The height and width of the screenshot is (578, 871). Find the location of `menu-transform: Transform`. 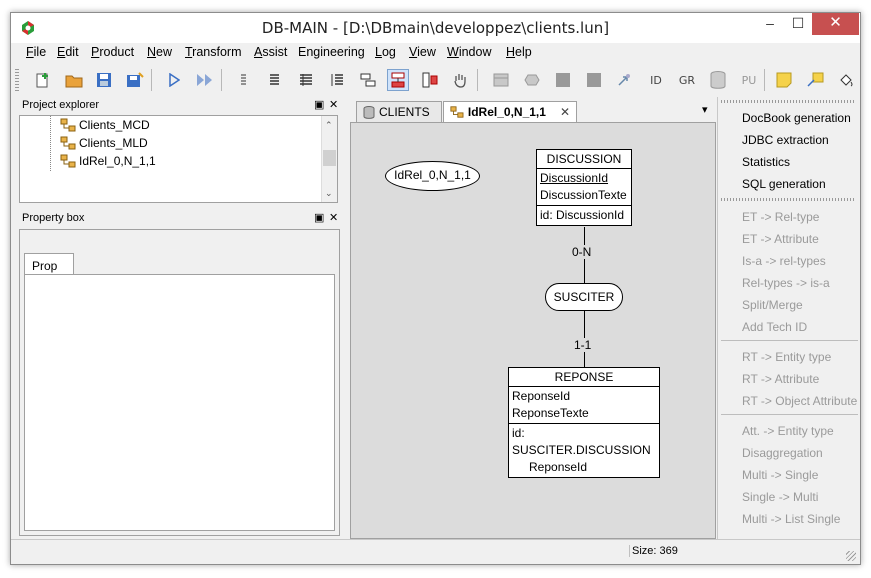

menu-transform: Transform is located at coordinates (213, 52).